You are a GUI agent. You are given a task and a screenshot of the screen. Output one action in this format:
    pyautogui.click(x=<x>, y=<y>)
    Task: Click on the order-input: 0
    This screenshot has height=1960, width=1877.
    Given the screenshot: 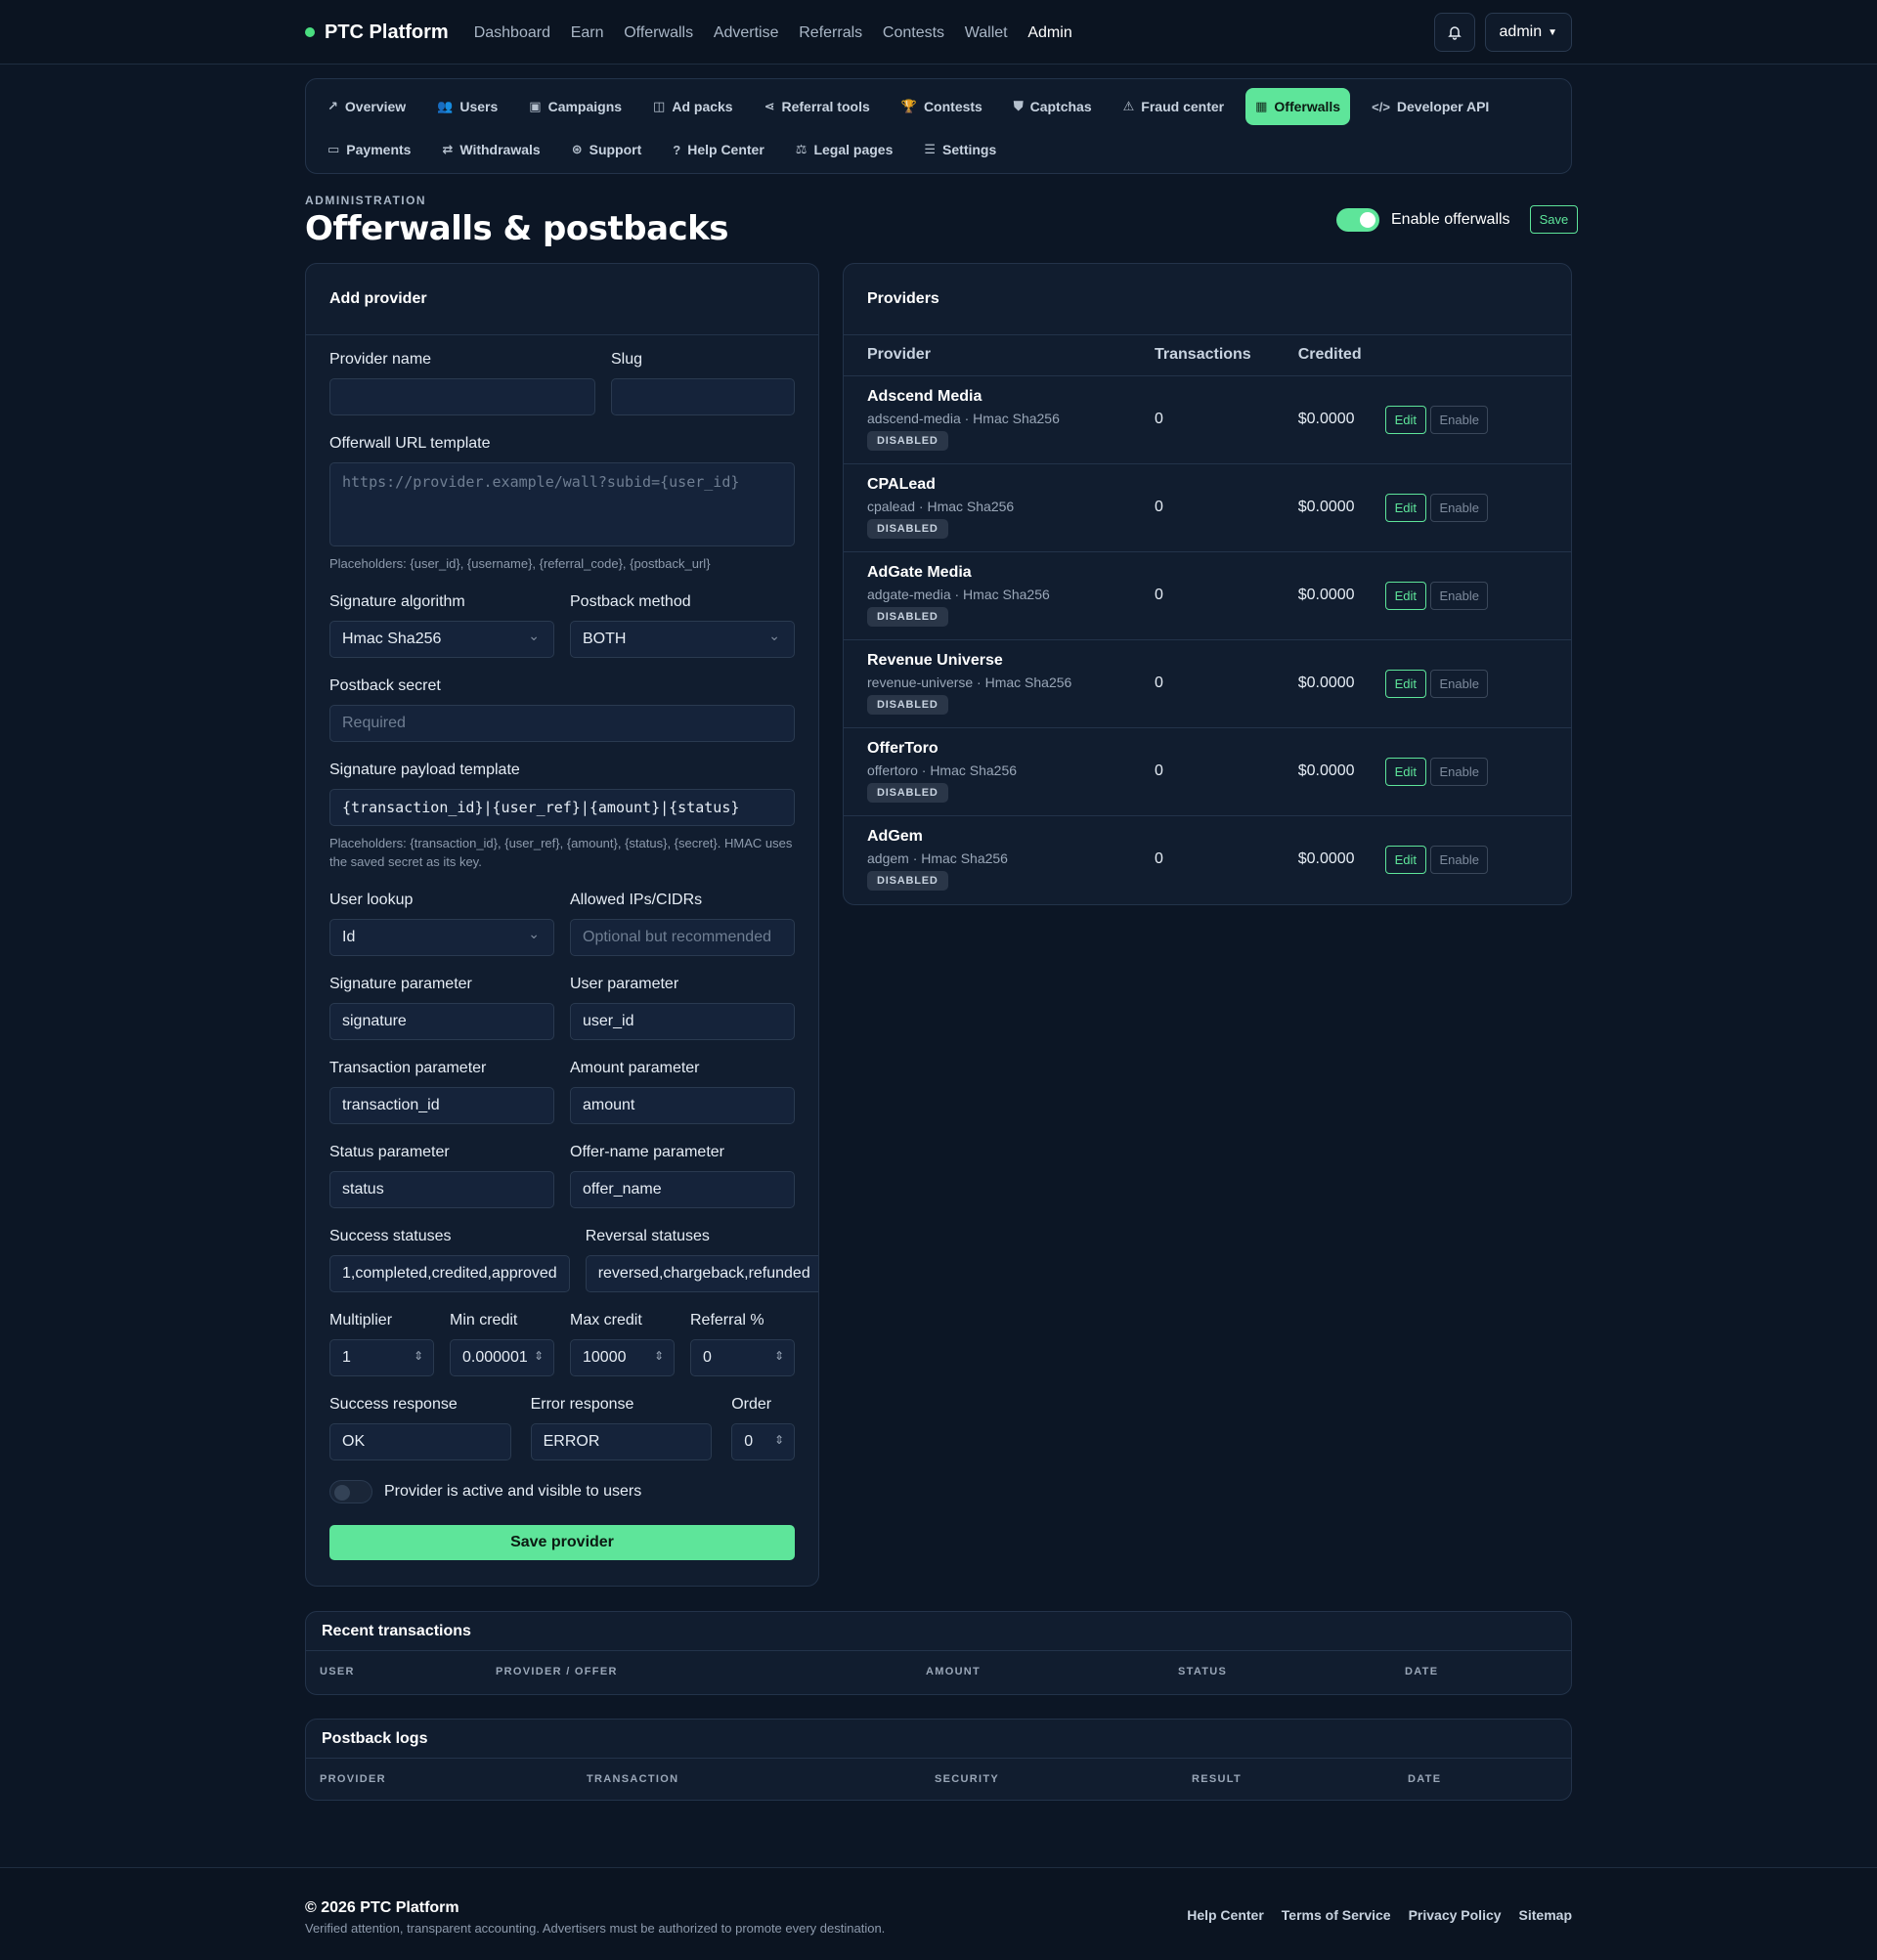 What is the action you would take?
    pyautogui.click(x=763, y=1441)
    